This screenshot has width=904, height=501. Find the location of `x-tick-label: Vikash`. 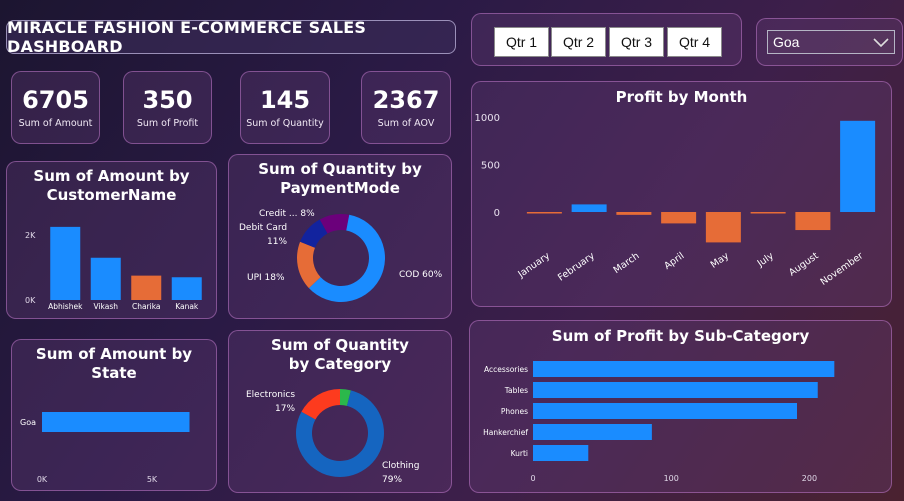

x-tick-label: Vikash is located at coordinates (105, 306).